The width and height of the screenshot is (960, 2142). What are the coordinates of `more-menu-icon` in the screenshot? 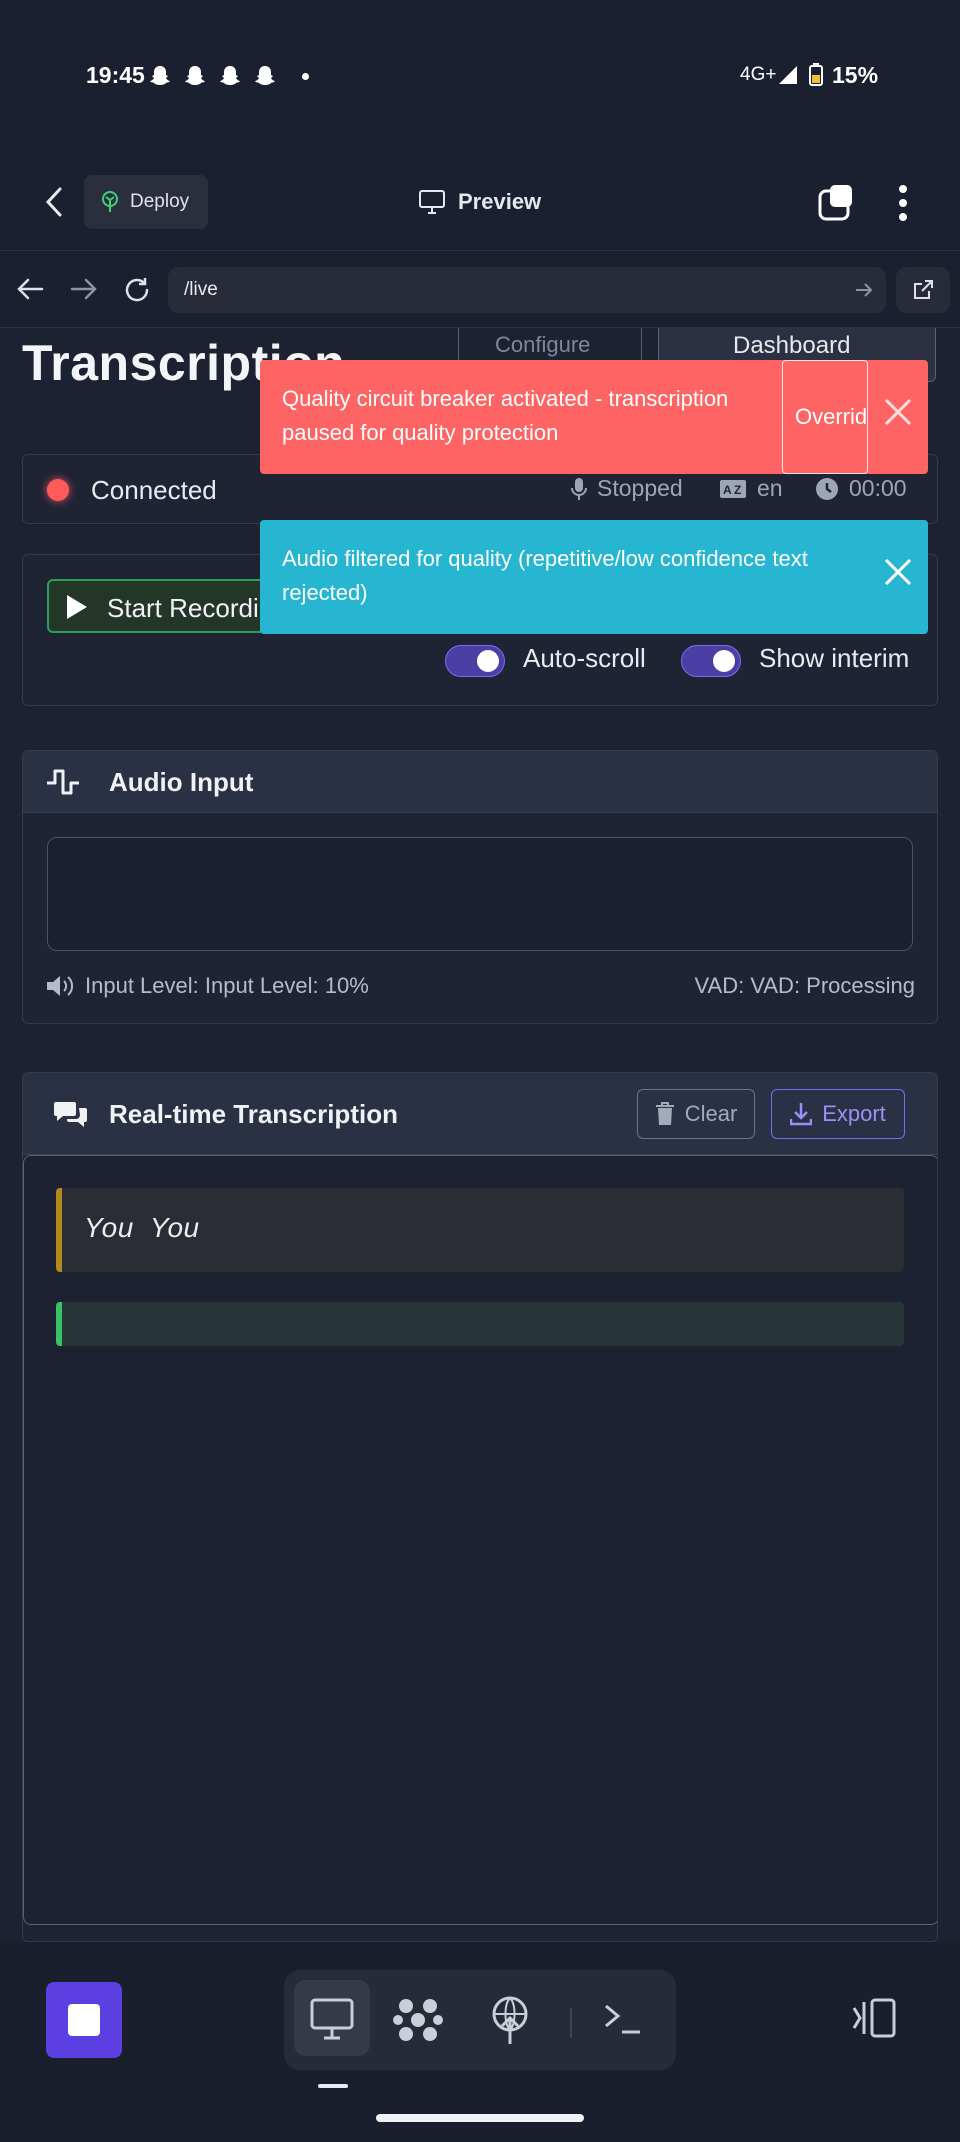 It's located at (903, 203).